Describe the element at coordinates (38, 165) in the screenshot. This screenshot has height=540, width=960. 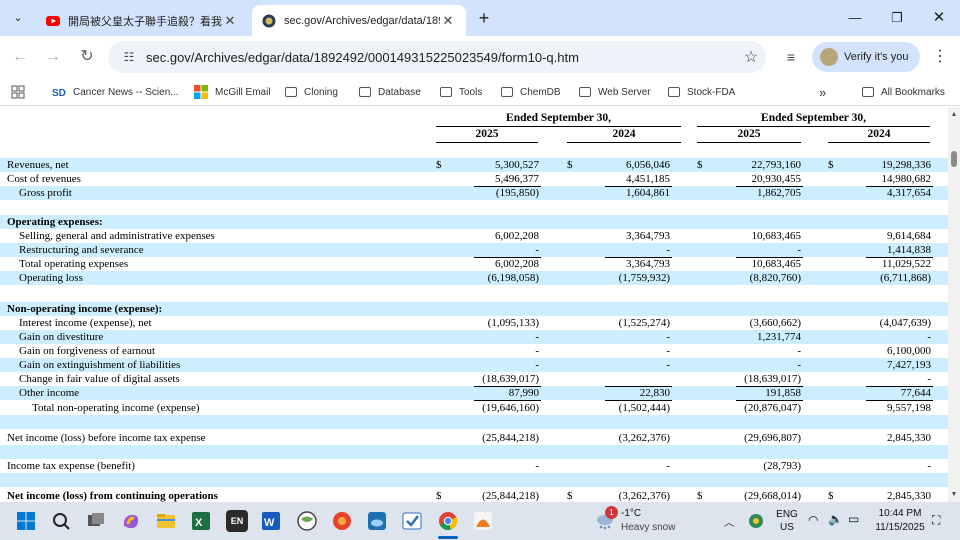
I see `row-label: Revenues, net` at that location.